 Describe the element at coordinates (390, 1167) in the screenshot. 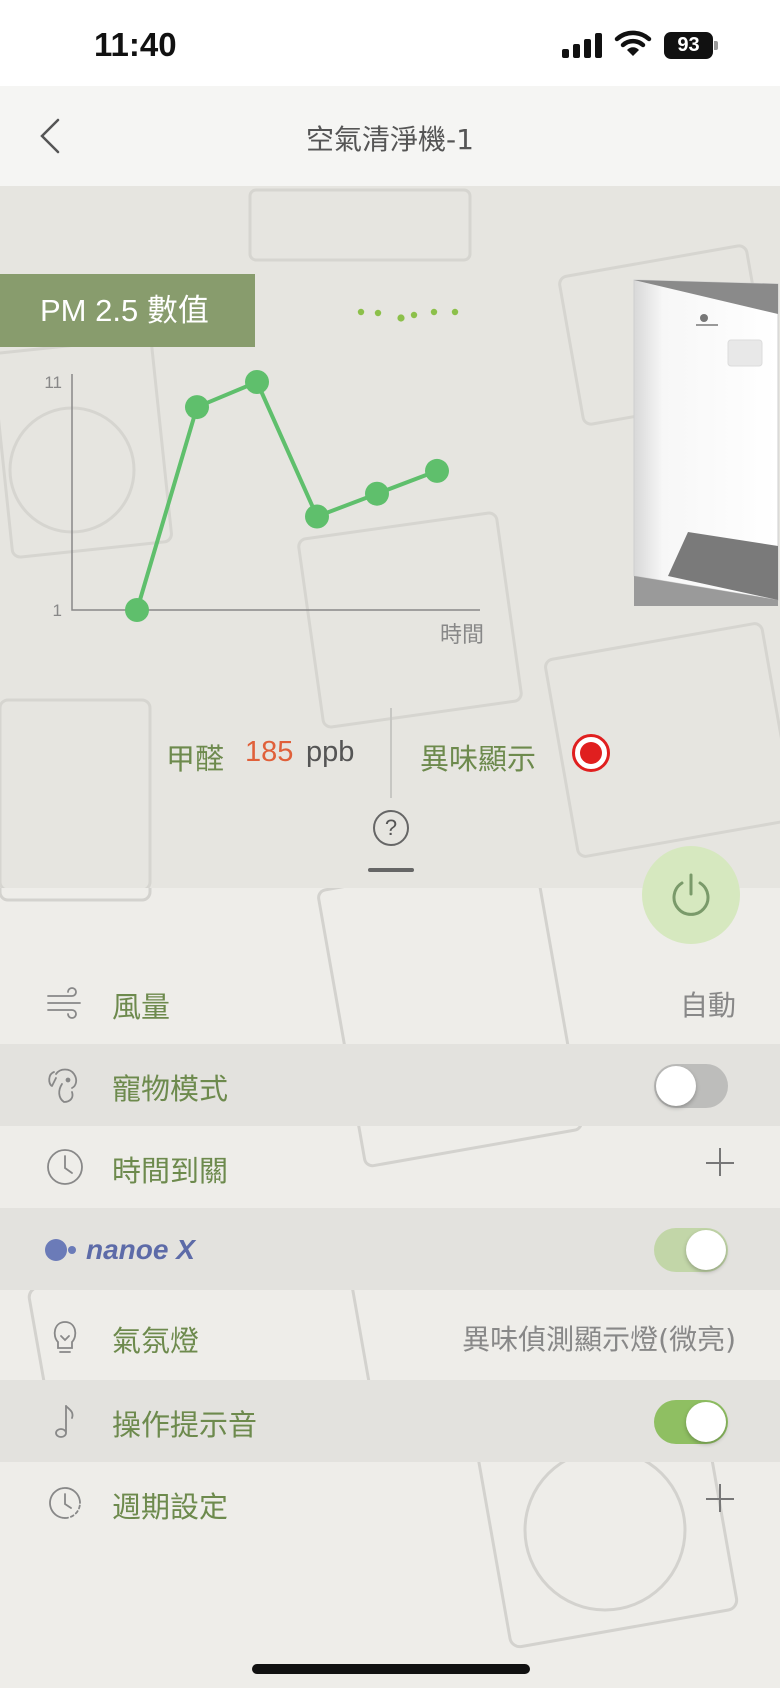

I see `setting-row-timer: 時間到關` at that location.